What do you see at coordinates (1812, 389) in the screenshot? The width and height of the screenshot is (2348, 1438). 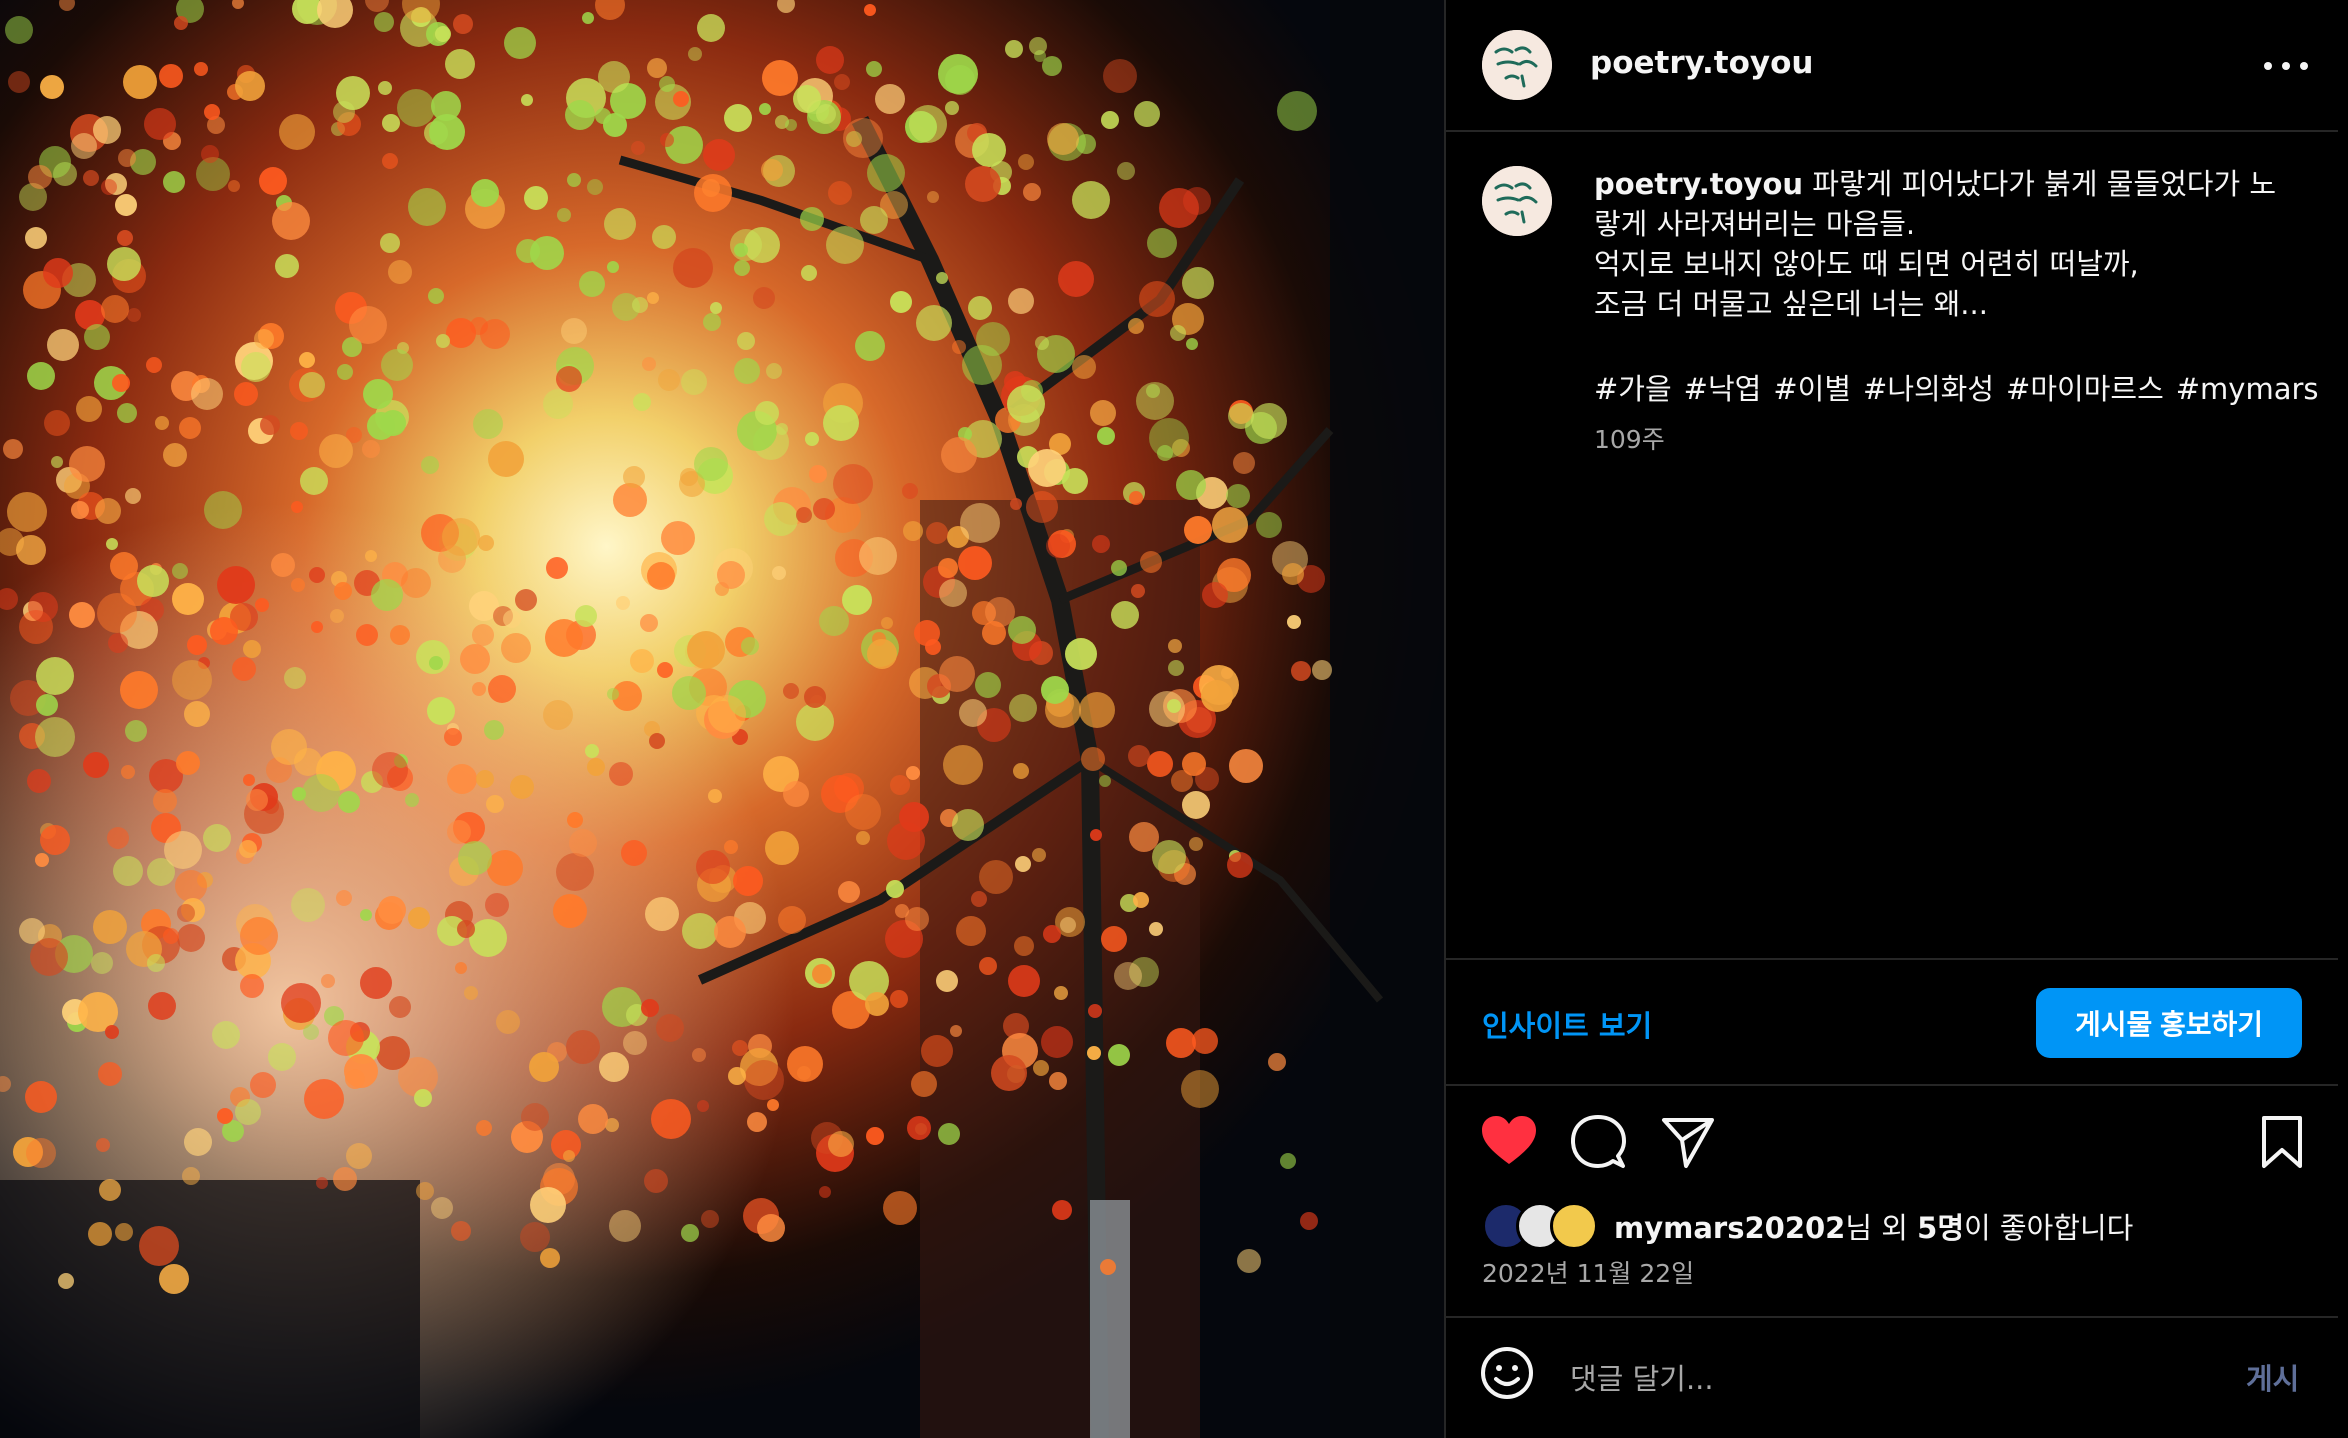 I see `hashtag-link: #이별` at bounding box center [1812, 389].